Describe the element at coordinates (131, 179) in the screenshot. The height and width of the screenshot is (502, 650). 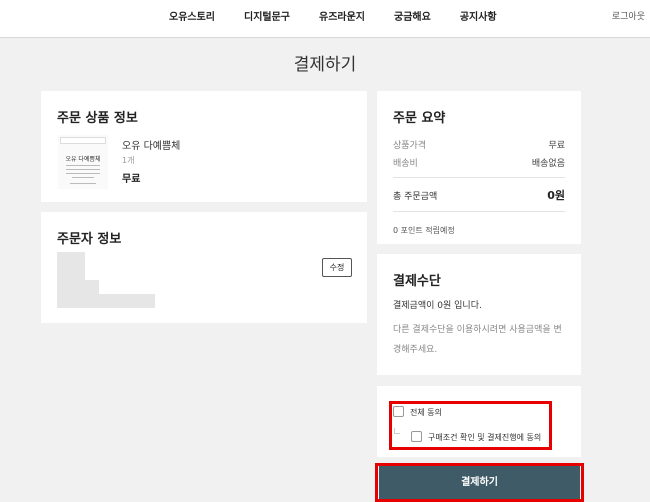
I see `product-price: 무료` at that location.